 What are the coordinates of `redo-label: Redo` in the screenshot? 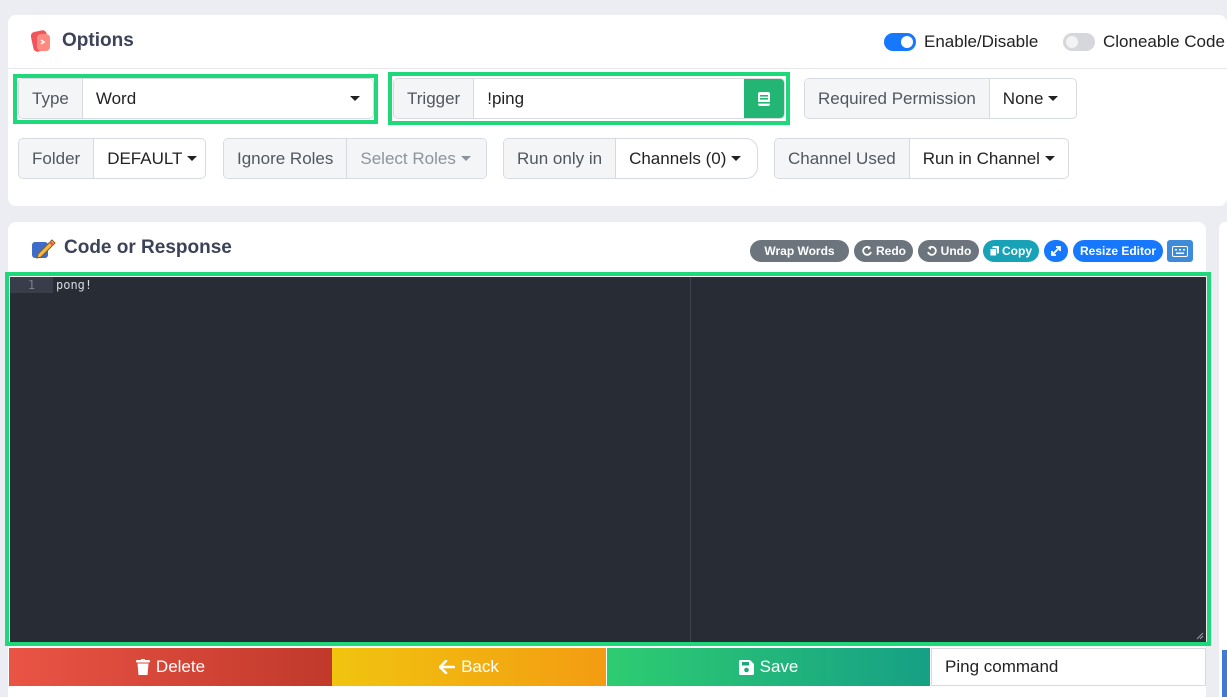 It's located at (891, 251).